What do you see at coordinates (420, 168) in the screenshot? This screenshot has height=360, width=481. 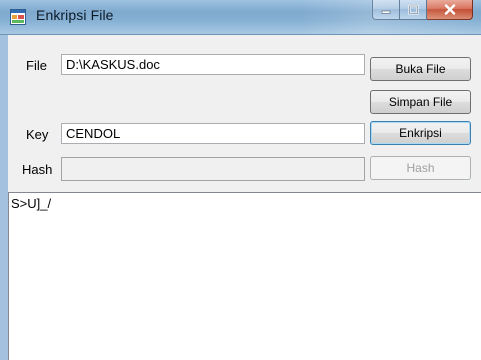 I see `hash-button: Hash` at bounding box center [420, 168].